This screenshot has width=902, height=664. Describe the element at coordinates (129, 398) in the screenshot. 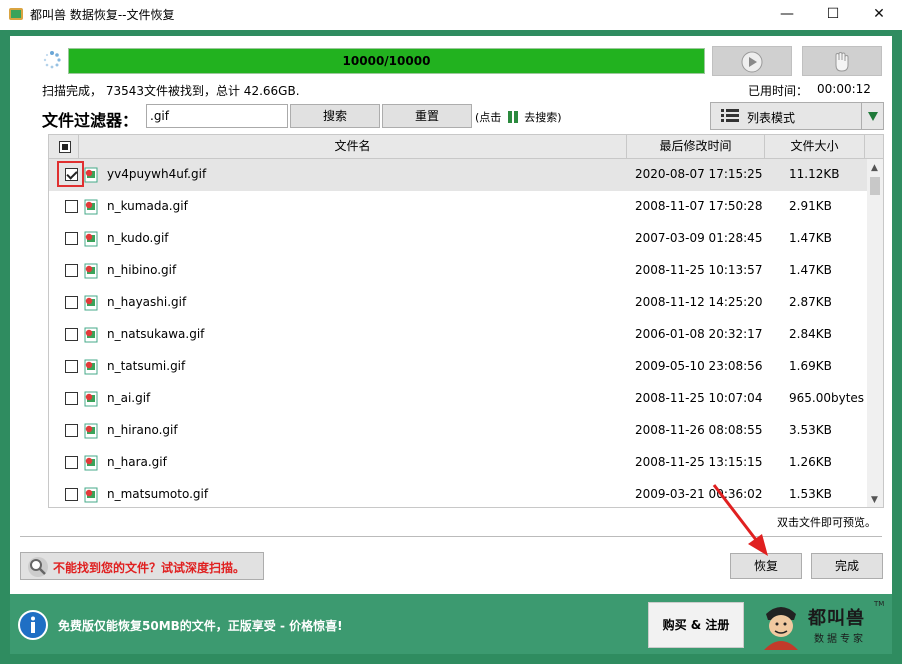

I see `file-name: n_ai.gif` at that location.